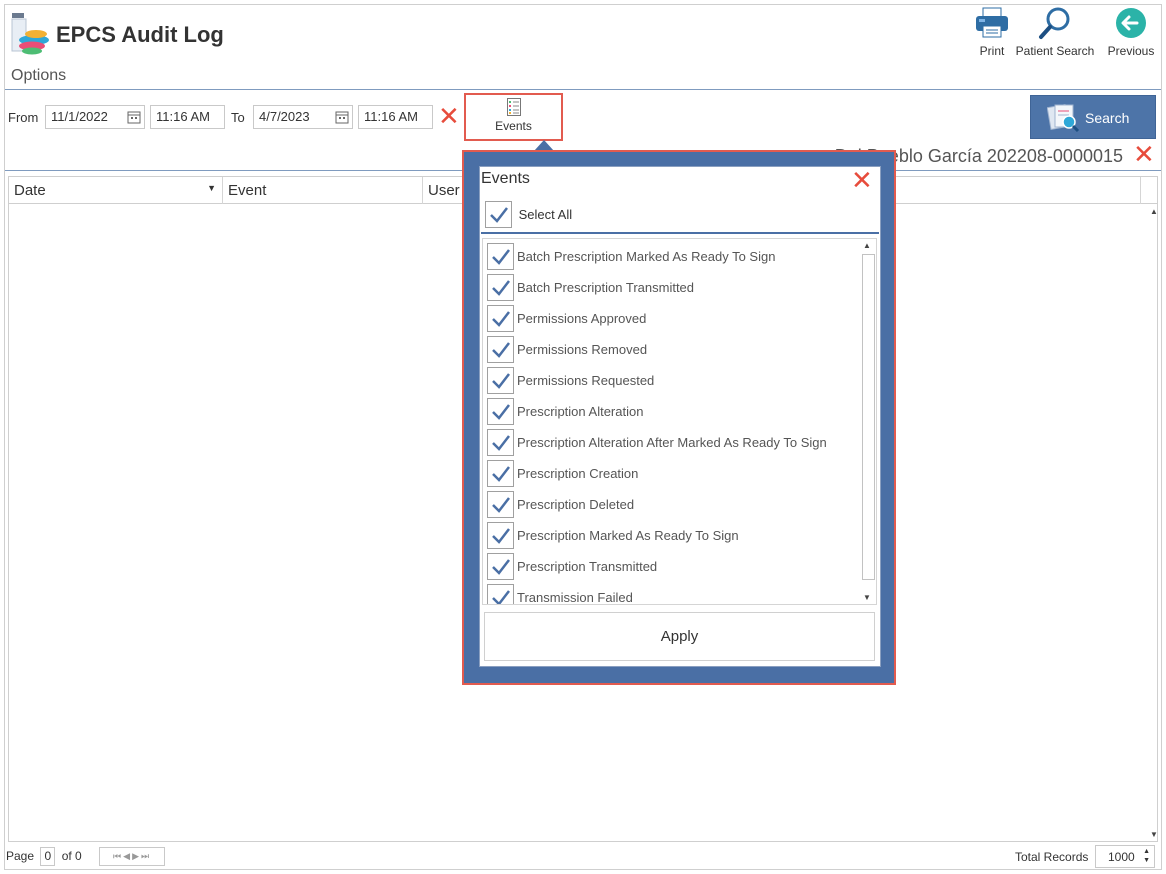  I want to click on to-time-field: 11:16 AM, so click(395, 117).